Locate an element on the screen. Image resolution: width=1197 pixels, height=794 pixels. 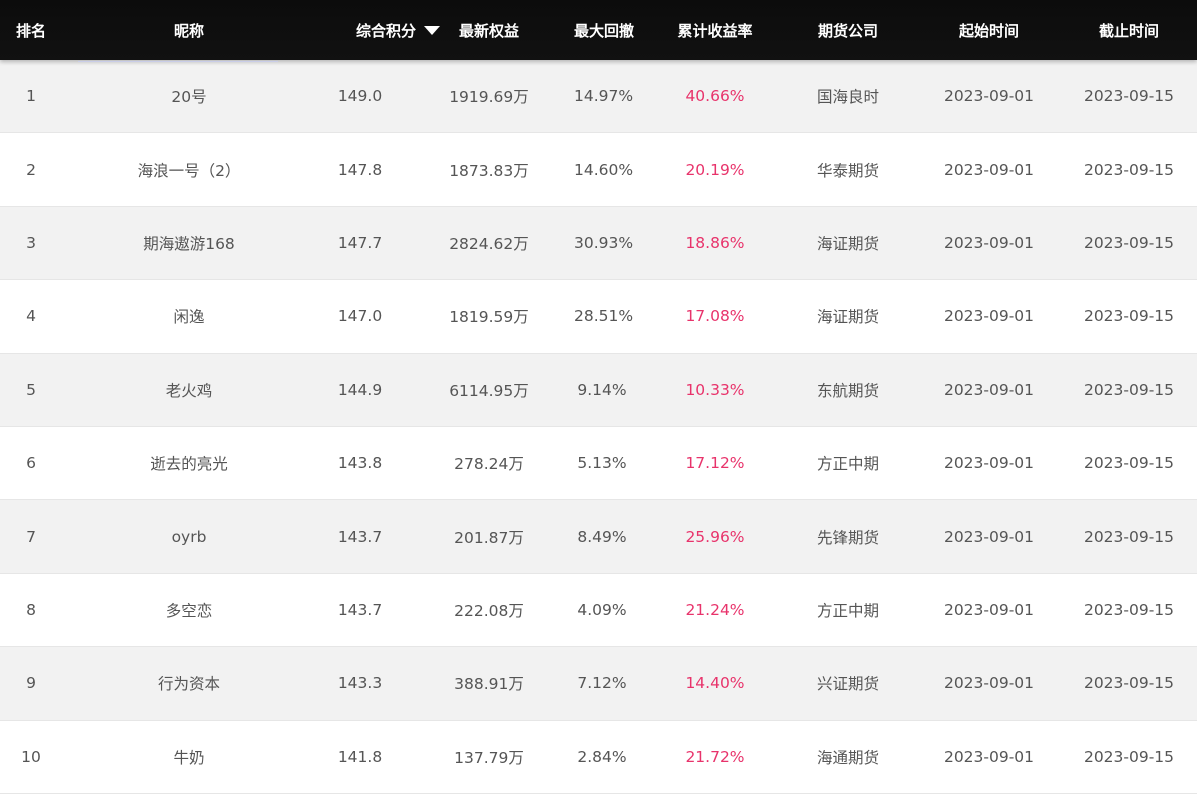
header-max-drawdown: 最大回撤 is located at coordinates (604, 30).